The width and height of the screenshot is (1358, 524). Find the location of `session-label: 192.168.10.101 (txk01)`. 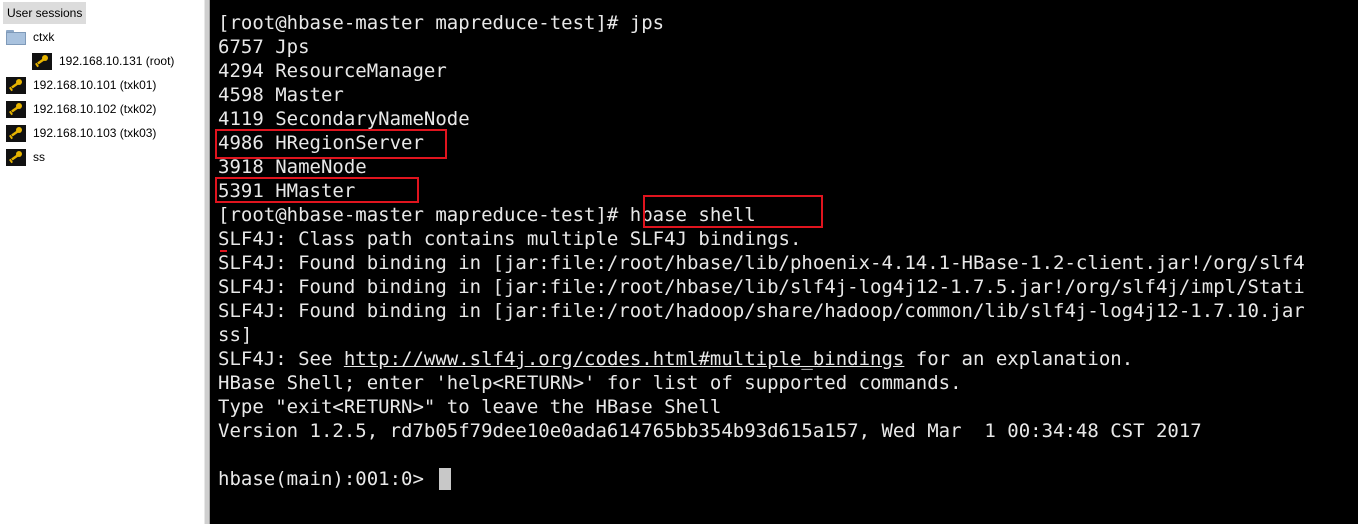

session-label: 192.168.10.101 (txk01) is located at coordinates (95, 85).